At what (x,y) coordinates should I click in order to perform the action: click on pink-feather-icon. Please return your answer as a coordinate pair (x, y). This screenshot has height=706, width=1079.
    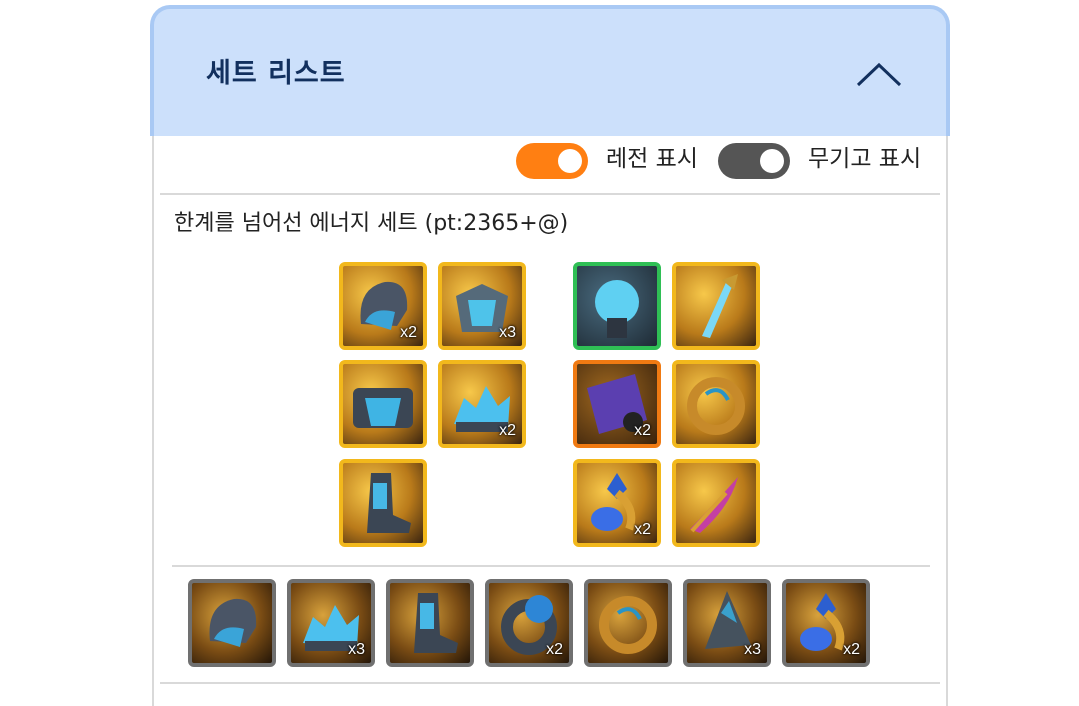
    Looking at the image, I should click on (714, 505).